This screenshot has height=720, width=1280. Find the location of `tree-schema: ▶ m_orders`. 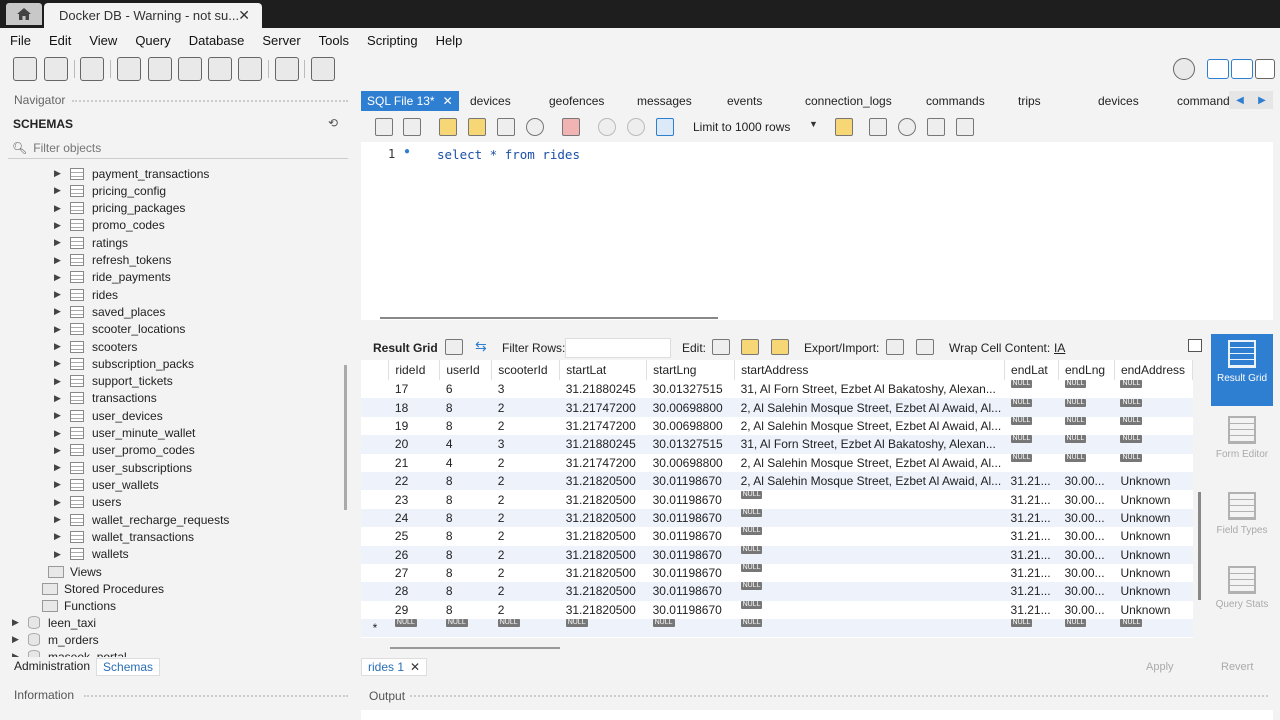

tree-schema: ▶ m_orders is located at coordinates (55, 639).